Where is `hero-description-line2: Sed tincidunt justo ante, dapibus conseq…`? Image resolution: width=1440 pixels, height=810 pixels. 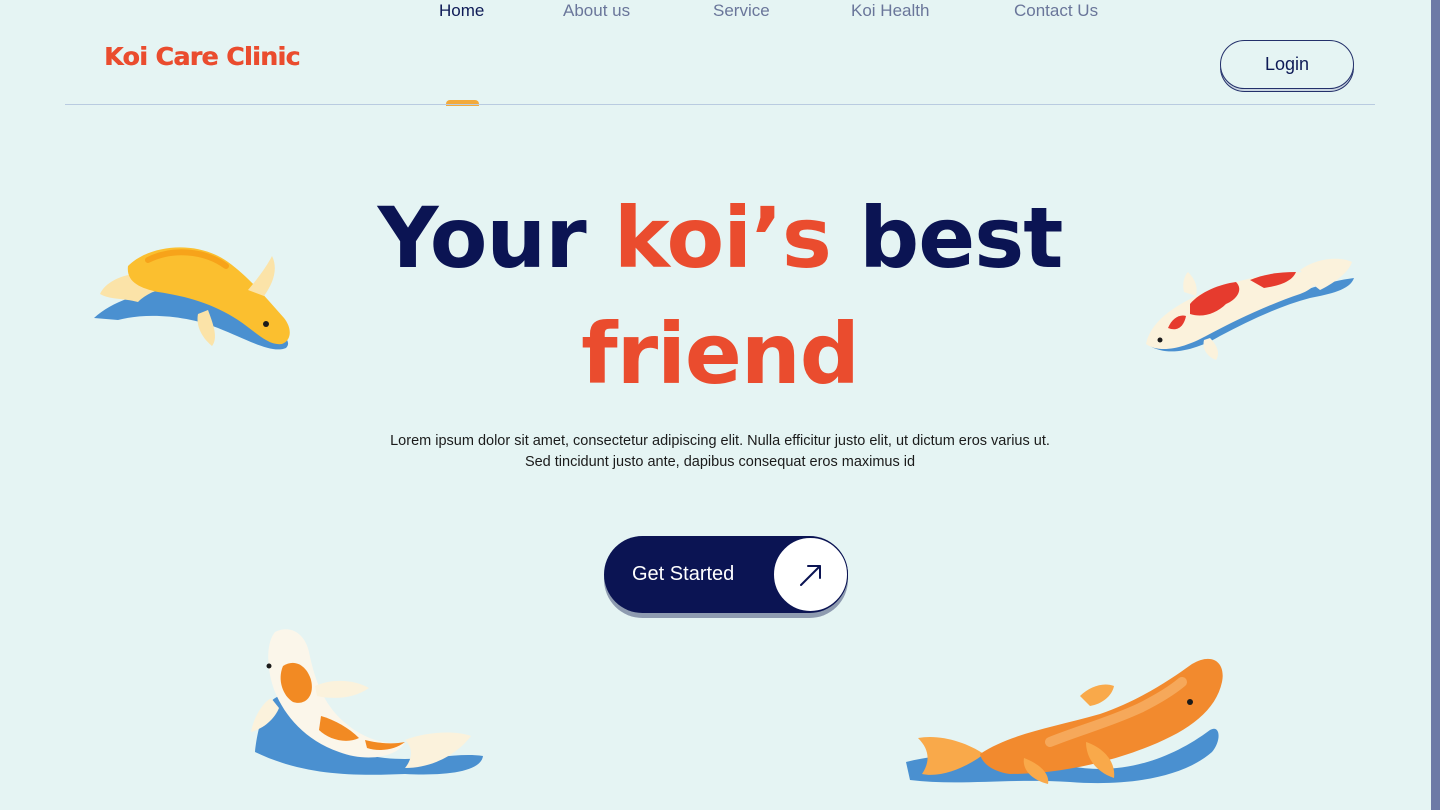
hero-description-line2: Sed tincidunt justo ante, dapibus conseq… is located at coordinates (720, 462).